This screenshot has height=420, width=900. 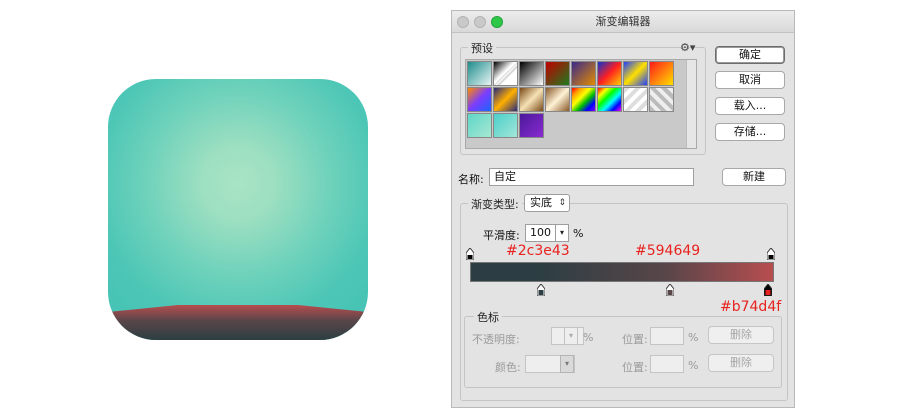 I want to click on presets-label: 预设, so click(x=482, y=48).